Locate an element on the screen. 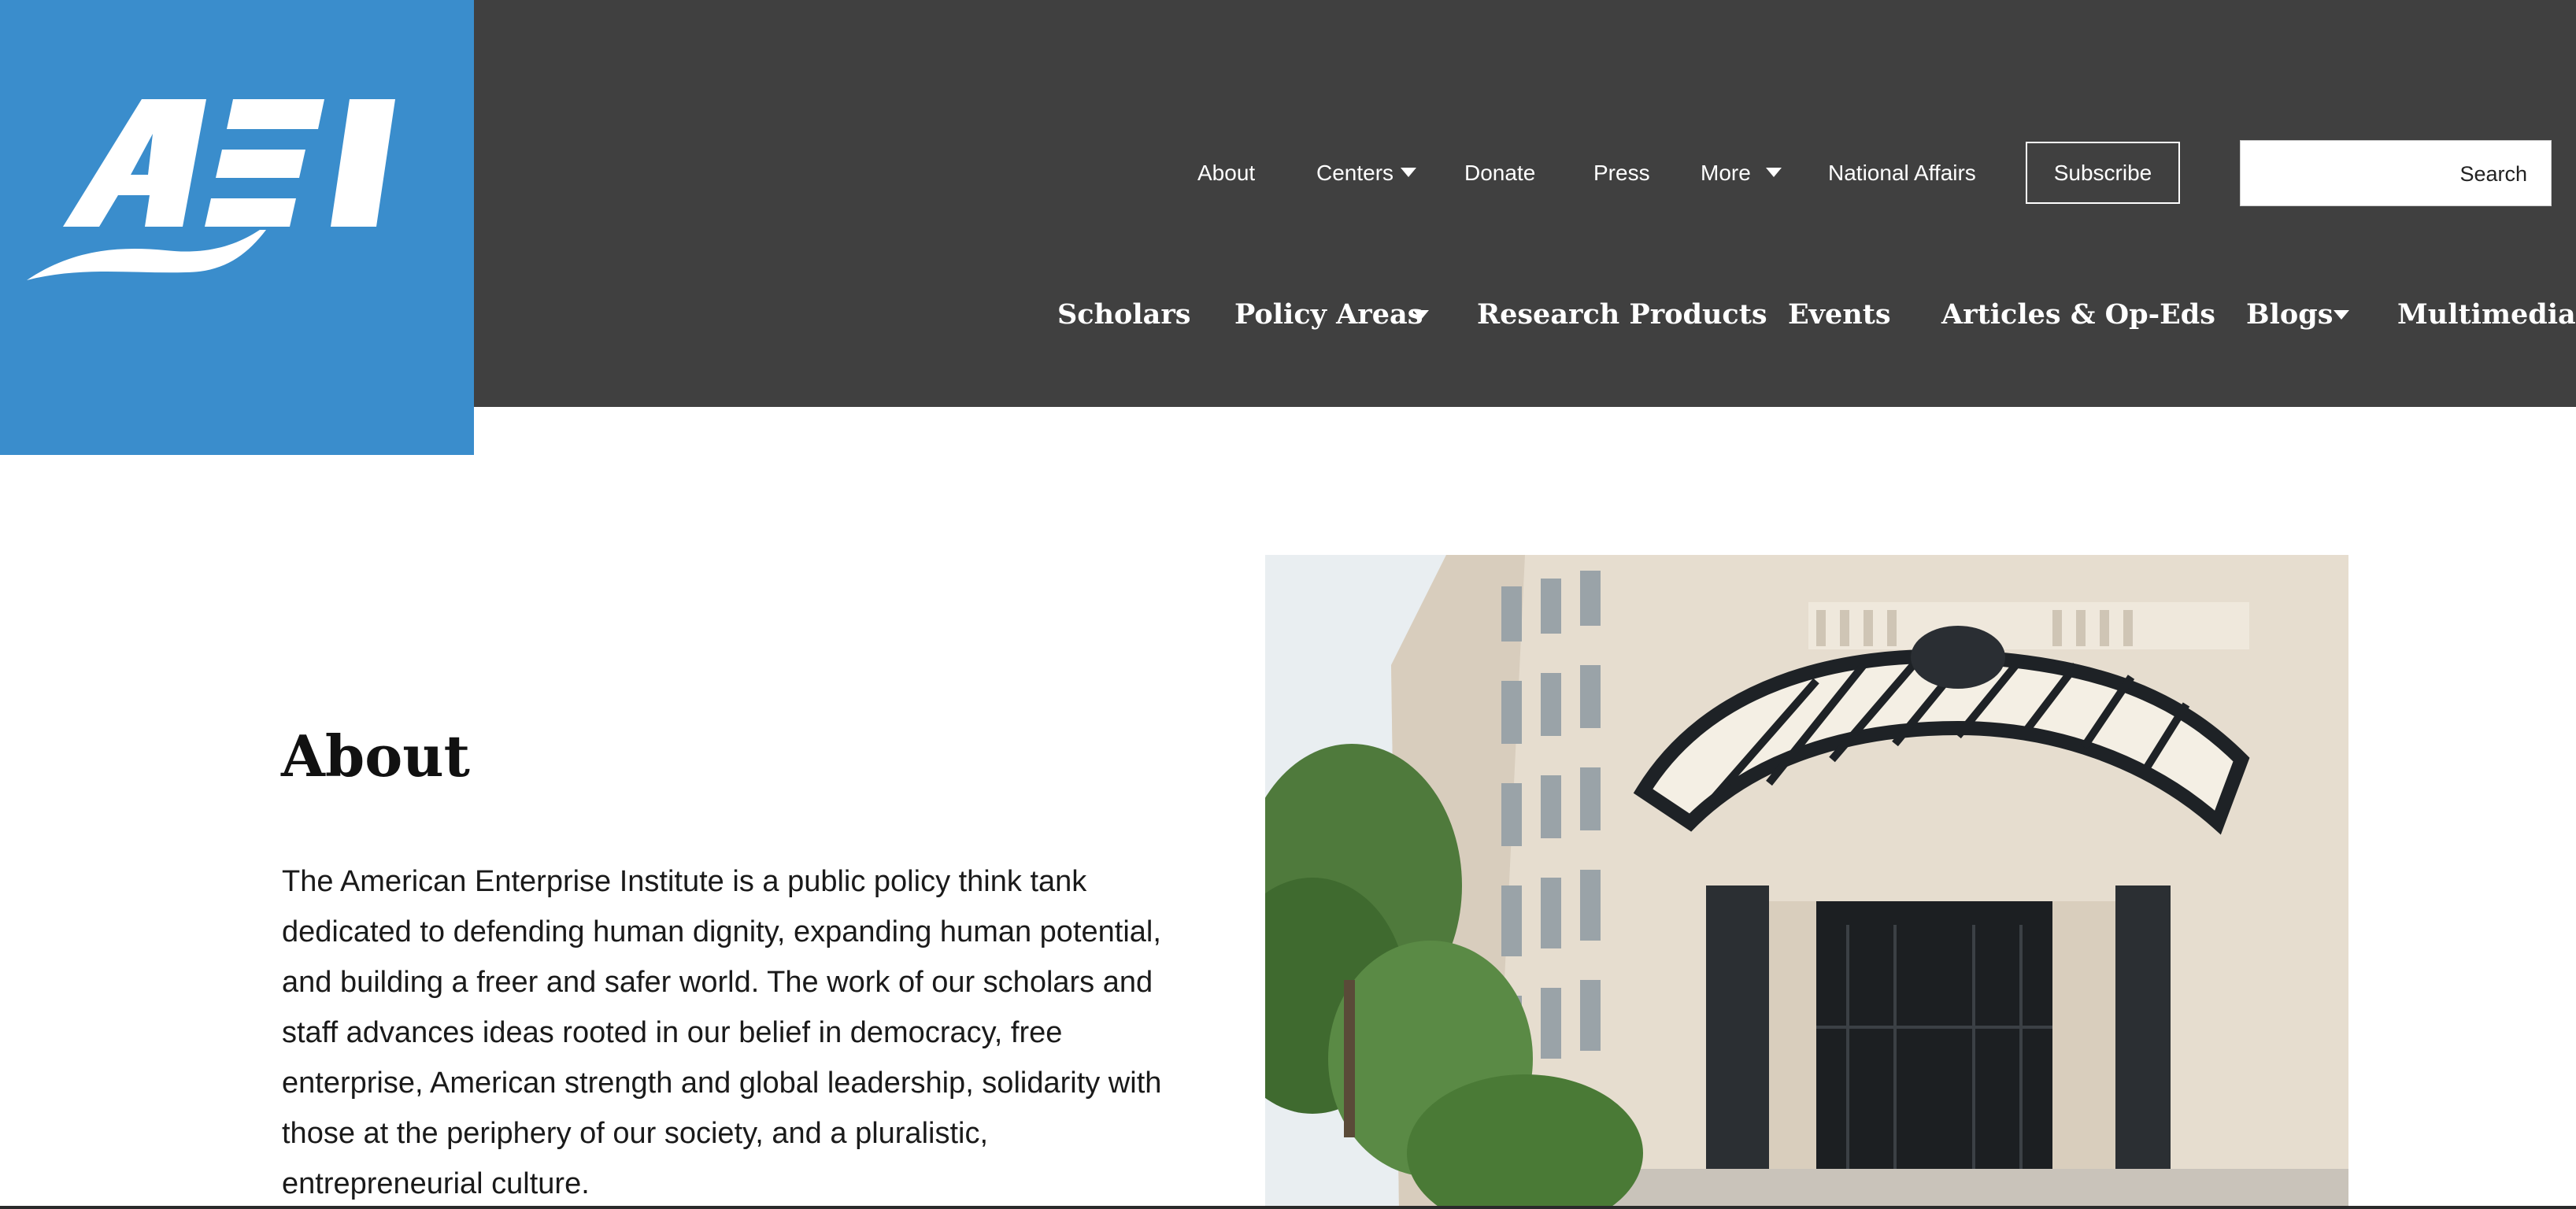 The image size is (2576, 1209). blogs-chevron-down-icon is located at coordinates (2341, 315).